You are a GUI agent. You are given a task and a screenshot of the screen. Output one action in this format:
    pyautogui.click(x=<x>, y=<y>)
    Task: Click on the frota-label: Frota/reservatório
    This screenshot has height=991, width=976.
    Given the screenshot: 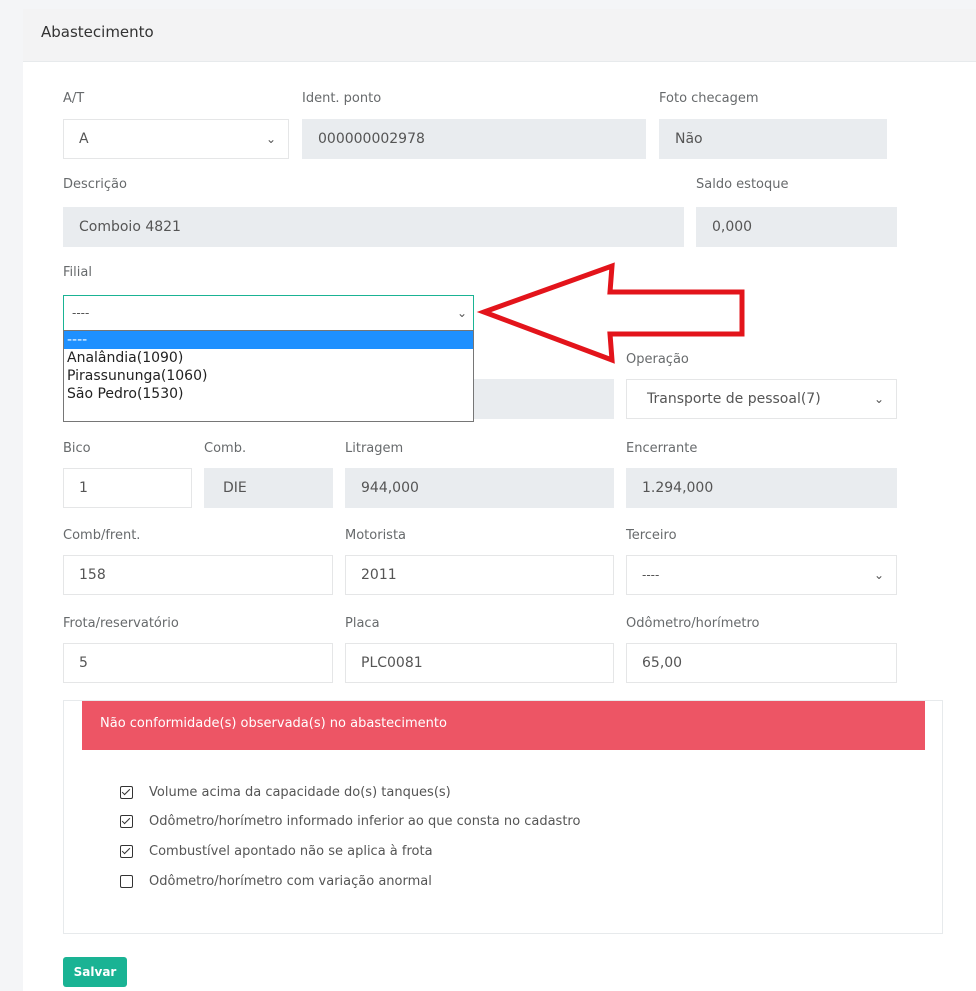 What is the action you would take?
    pyautogui.click(x=121, y=623)
    